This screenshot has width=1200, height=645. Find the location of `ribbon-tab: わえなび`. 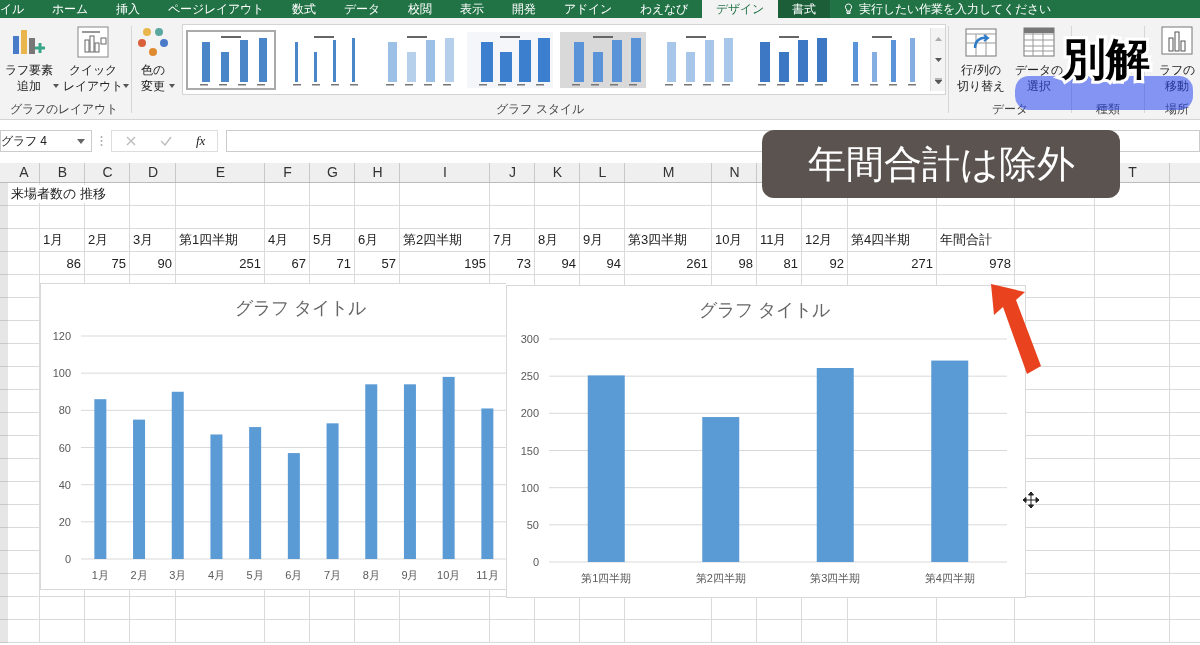

ribbon-tab: わえなび is located at coordinates (664, 9).